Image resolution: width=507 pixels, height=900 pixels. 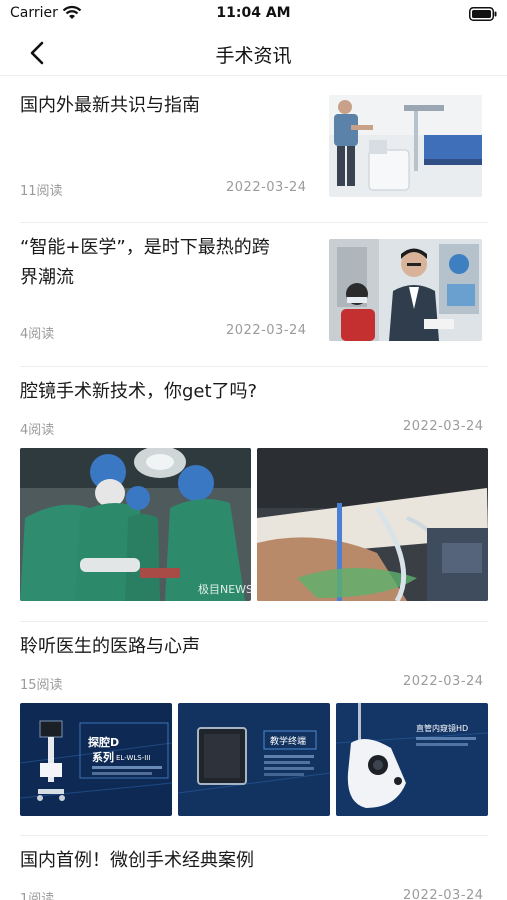 What do you see at coordinates (372, 524) in the screenshot?
I see `article-image` at bounding box center [372, 524].